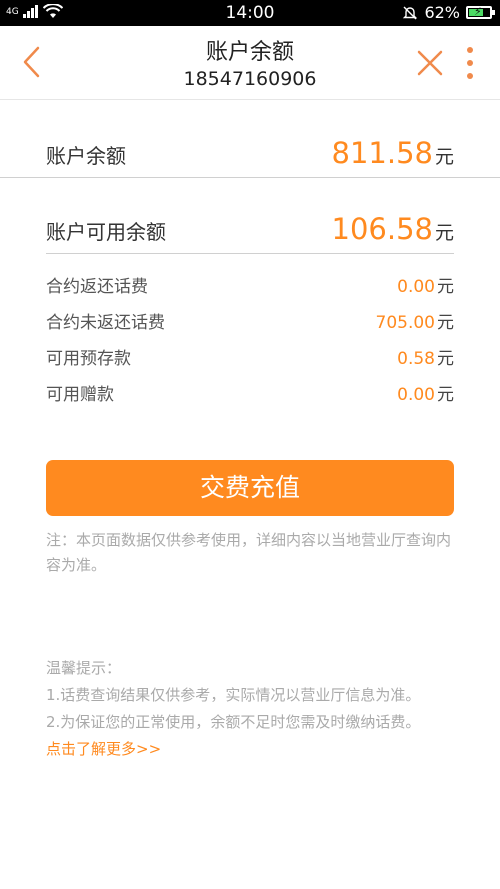 The image size is (500, 889). What do you see at coordinates (250, 356) in the screenshot?
I see `detail-row: 可用预存款 0.58 元` at bounding box center [250, 356].